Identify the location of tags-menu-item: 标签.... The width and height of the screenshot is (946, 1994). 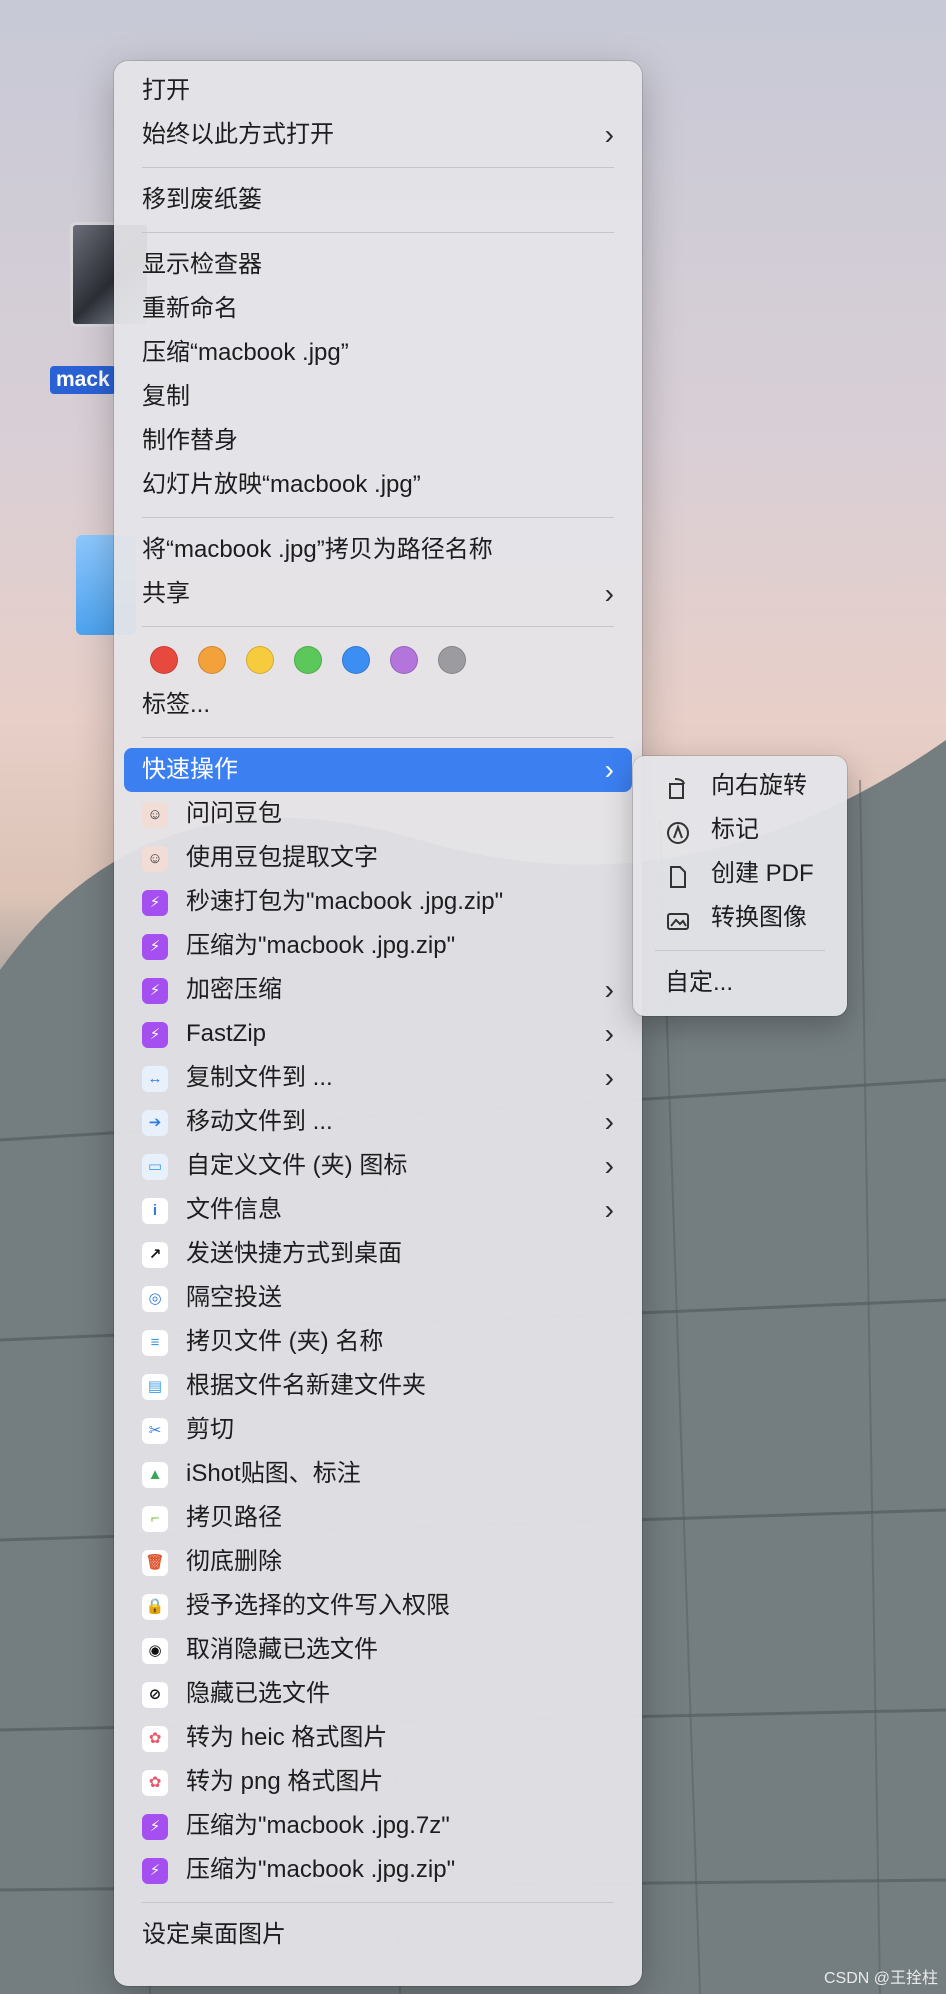
(378, 705).